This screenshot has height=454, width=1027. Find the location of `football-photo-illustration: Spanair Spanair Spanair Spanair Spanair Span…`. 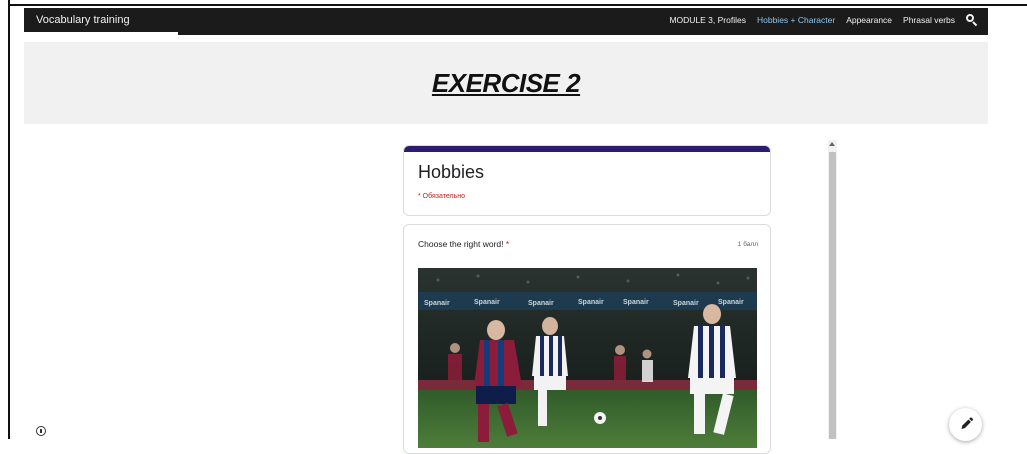

football-photo-illustration: Spanair Spanair Spanair Spanair Spanair Span… is located at coordinates (587, 358).